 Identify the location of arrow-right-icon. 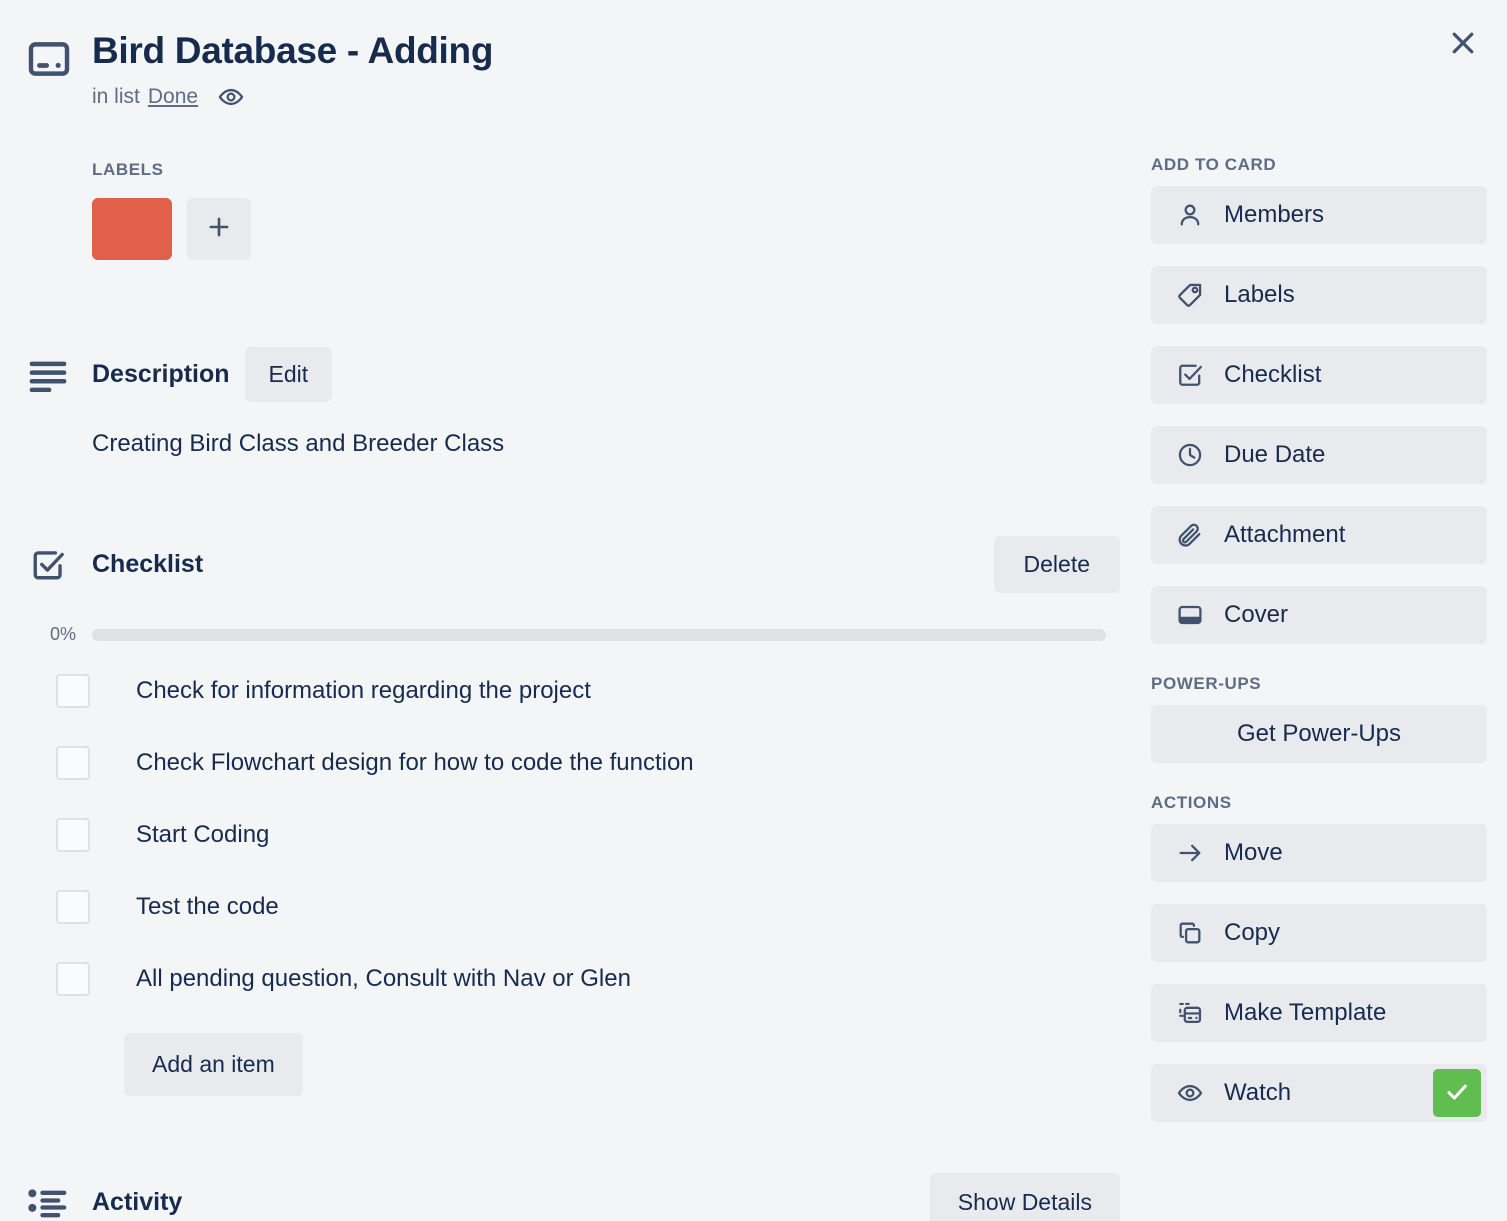
(1190, 853).